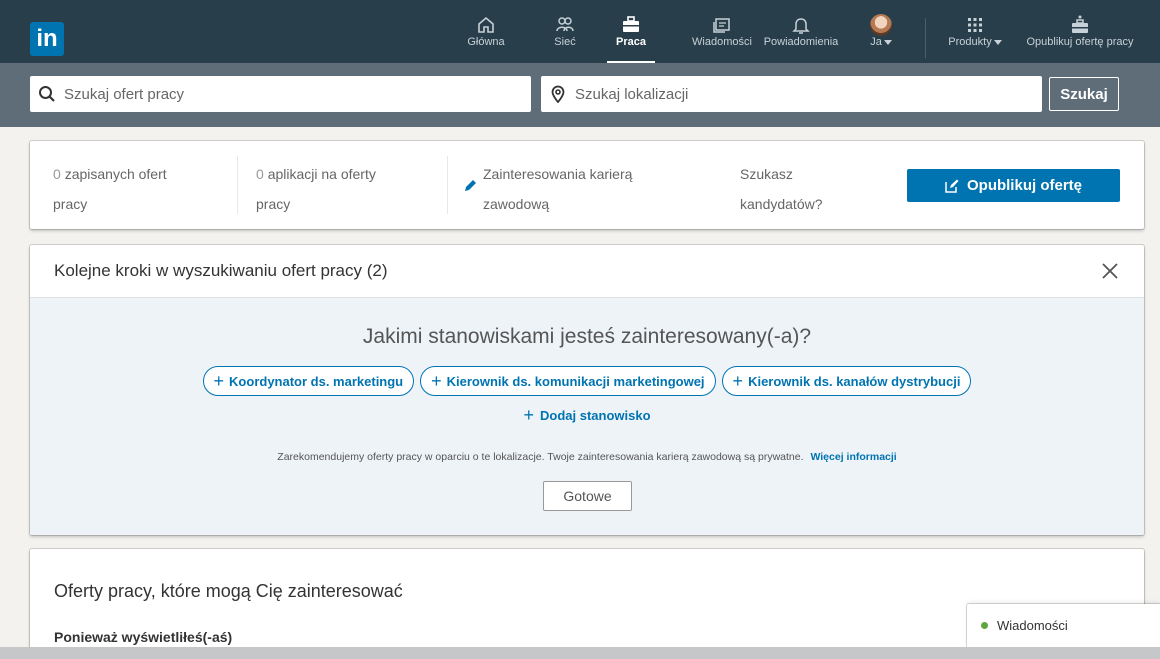 The height and width of the screenshot is (659, 1160). I want to click on post-job-button-label: Opublikuj ofertę, so click(1024, 185).